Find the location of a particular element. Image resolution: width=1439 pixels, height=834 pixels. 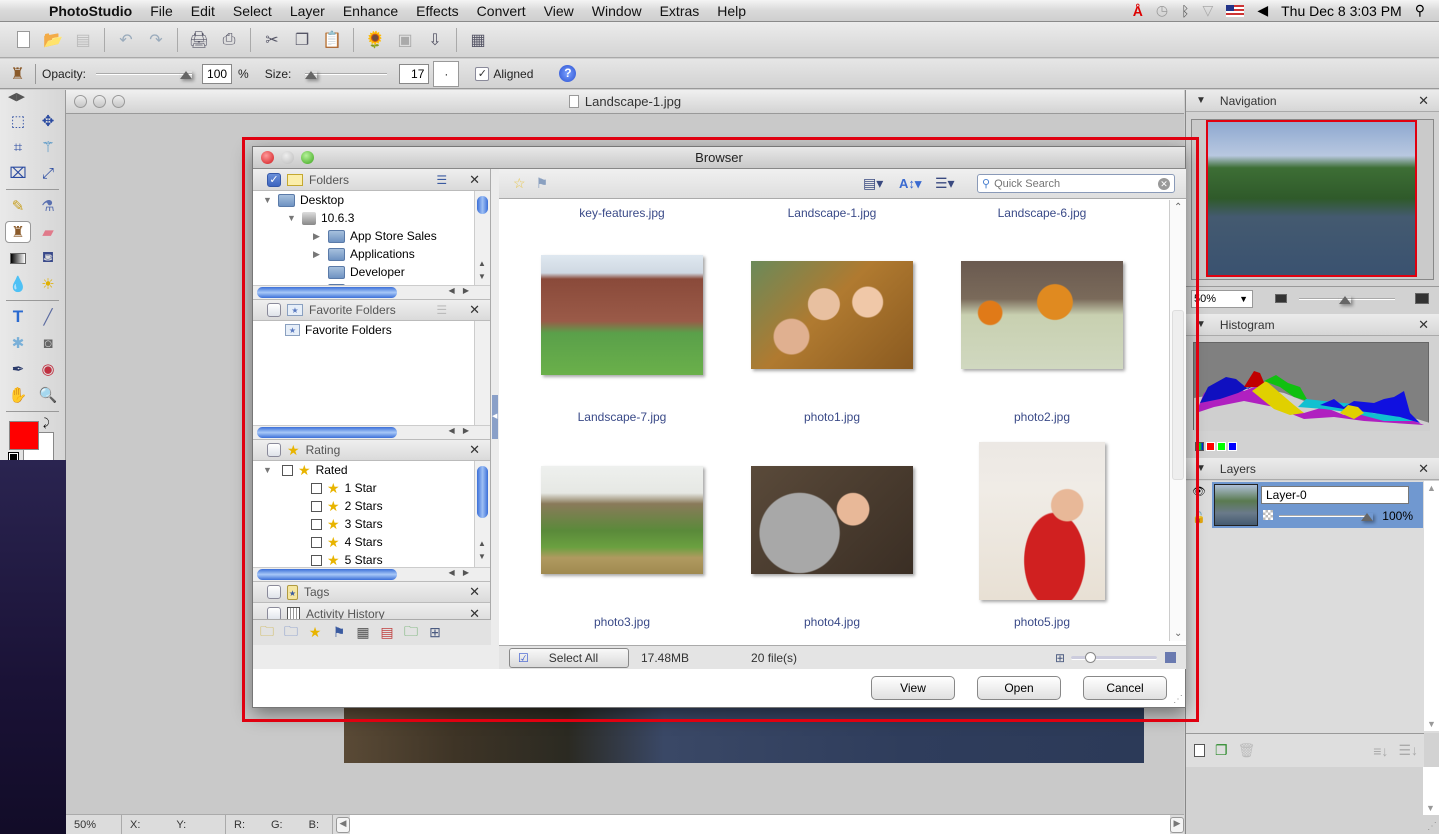

menu-view: View is located at coordinates (559, 11).